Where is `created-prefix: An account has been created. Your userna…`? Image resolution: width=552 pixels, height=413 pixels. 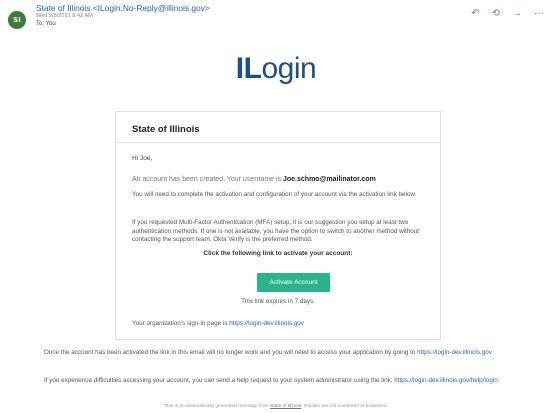
created-prefix: An account has been created. Your userna… is located at coordinates (207, 179).